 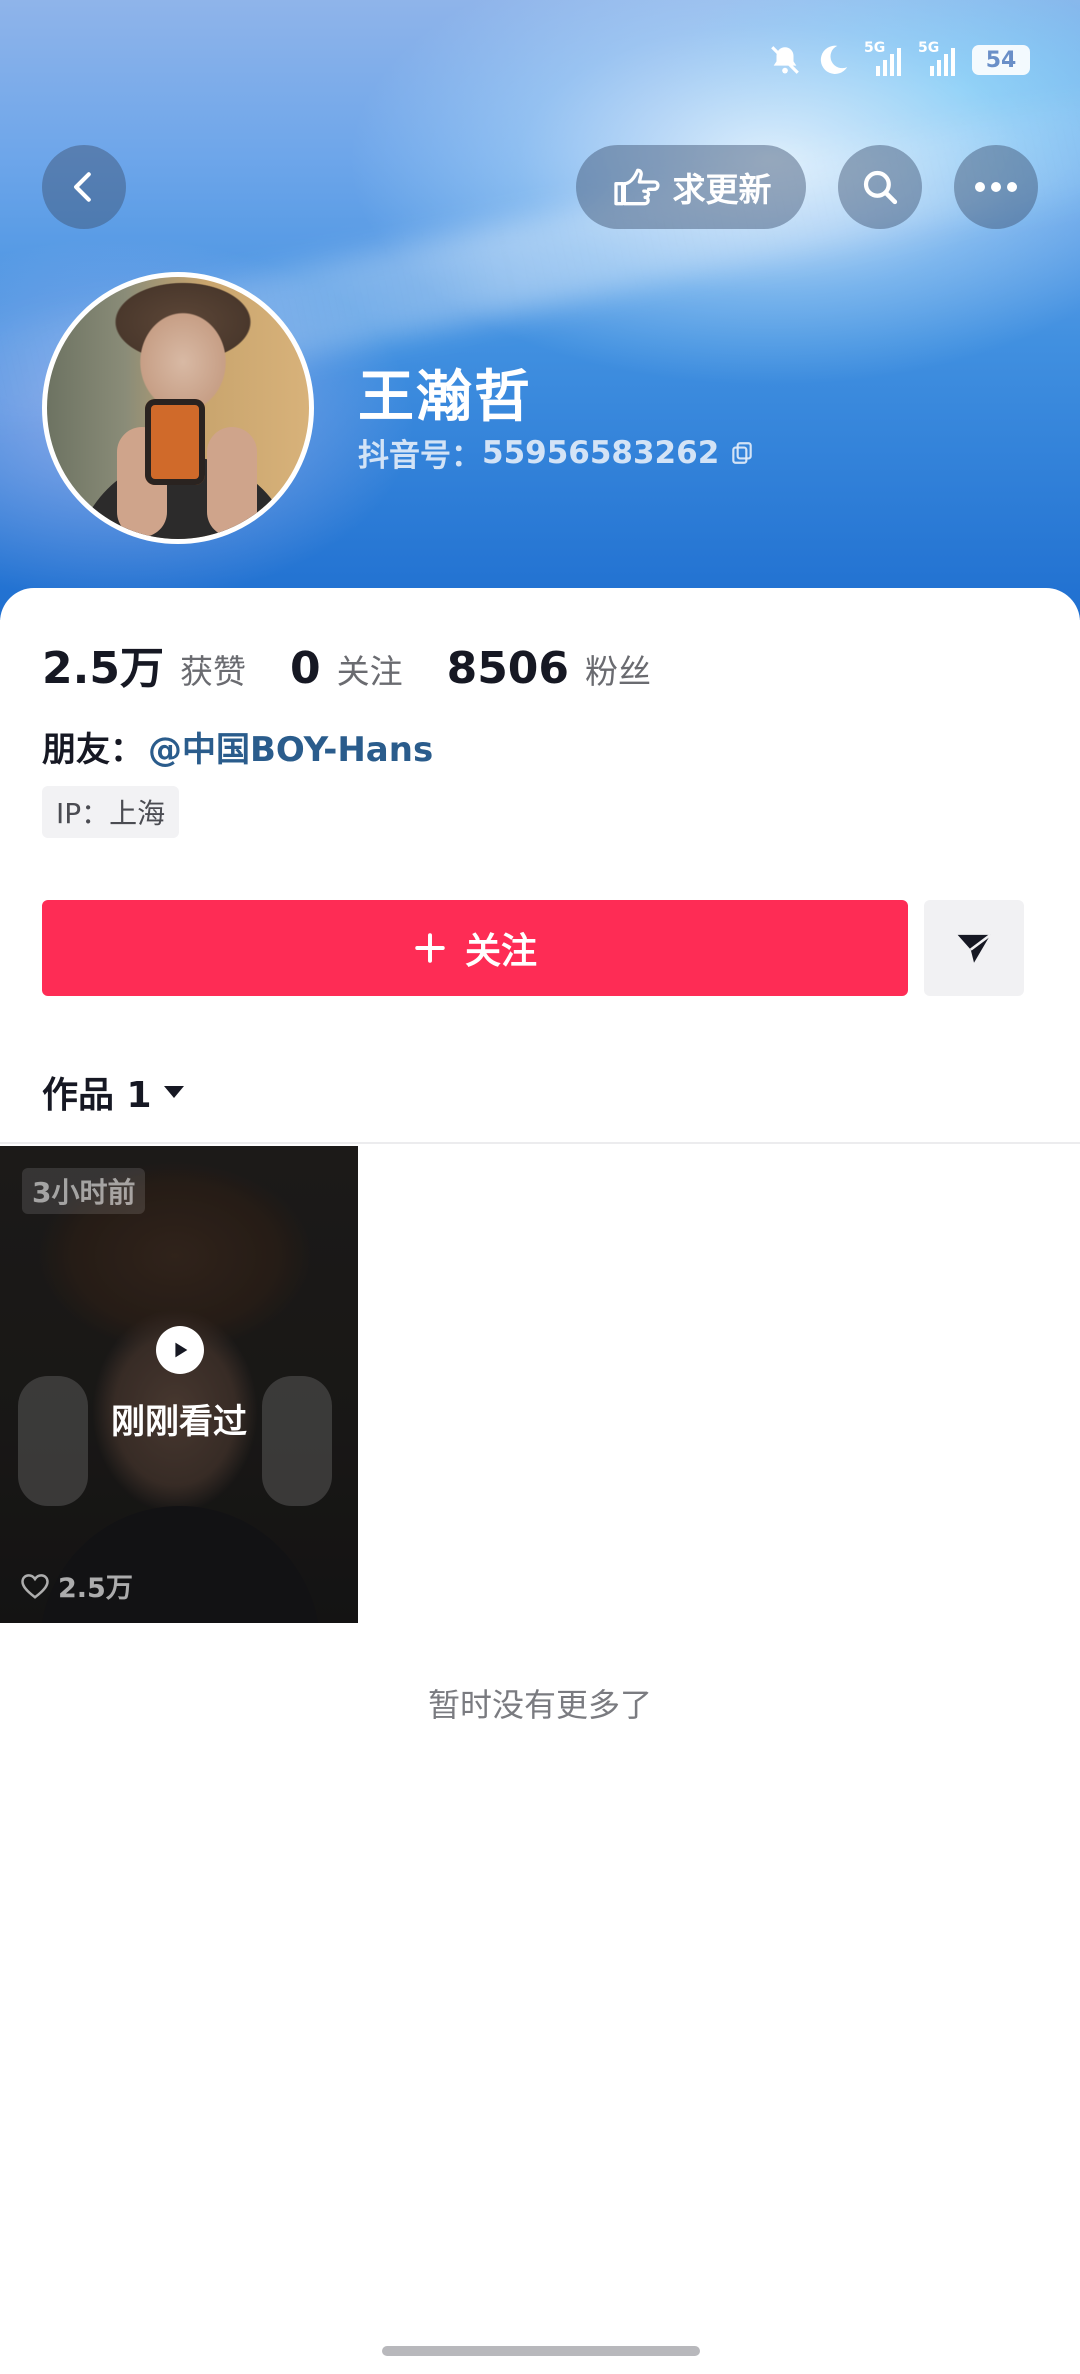 I want to click on battery-level: 54, so click(x=1001, y=60).